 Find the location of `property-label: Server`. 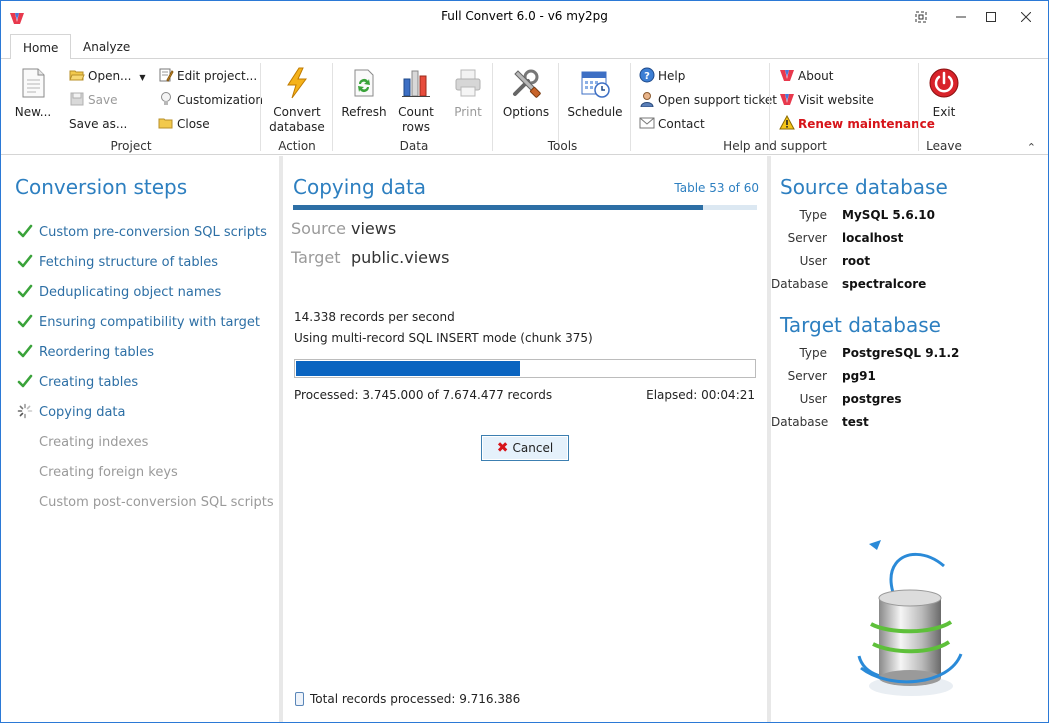

property-label: Server is located at coordinates (807, 376).